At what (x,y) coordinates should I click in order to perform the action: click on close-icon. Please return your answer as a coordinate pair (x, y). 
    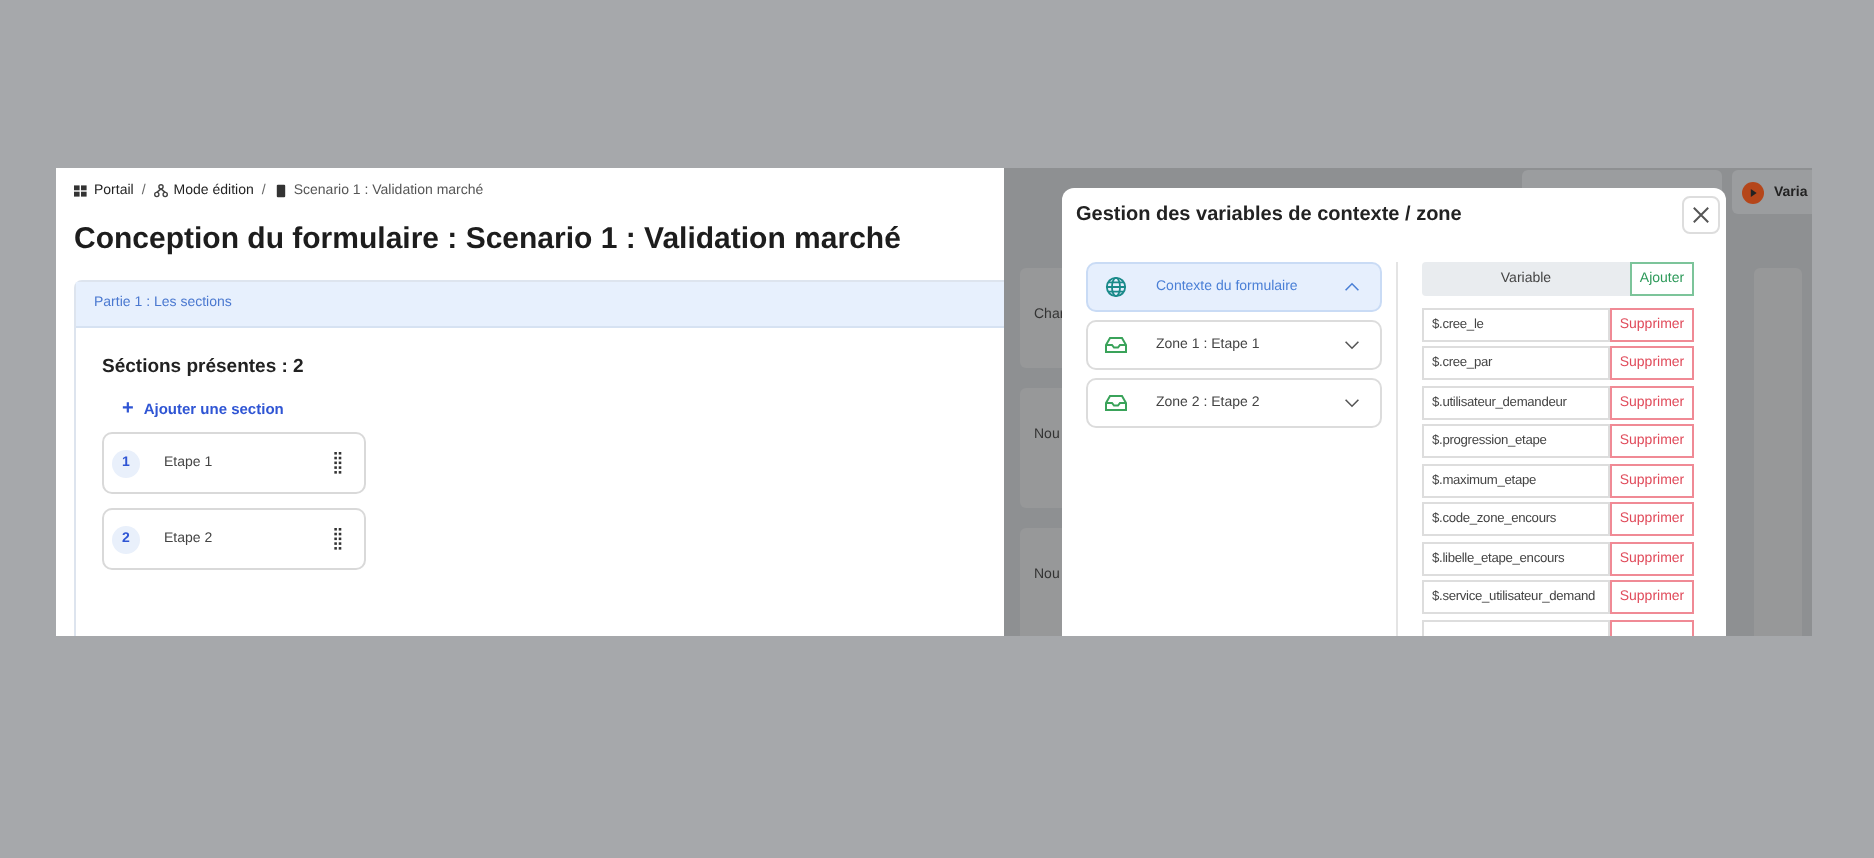
    Looking at the image, I should click on (1701, 215).